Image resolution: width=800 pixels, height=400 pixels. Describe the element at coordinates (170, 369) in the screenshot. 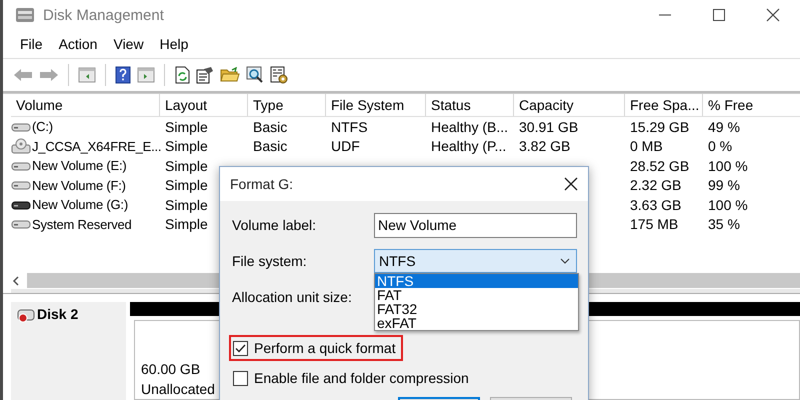

I see `partition-size: 60.00 GB` at that location.